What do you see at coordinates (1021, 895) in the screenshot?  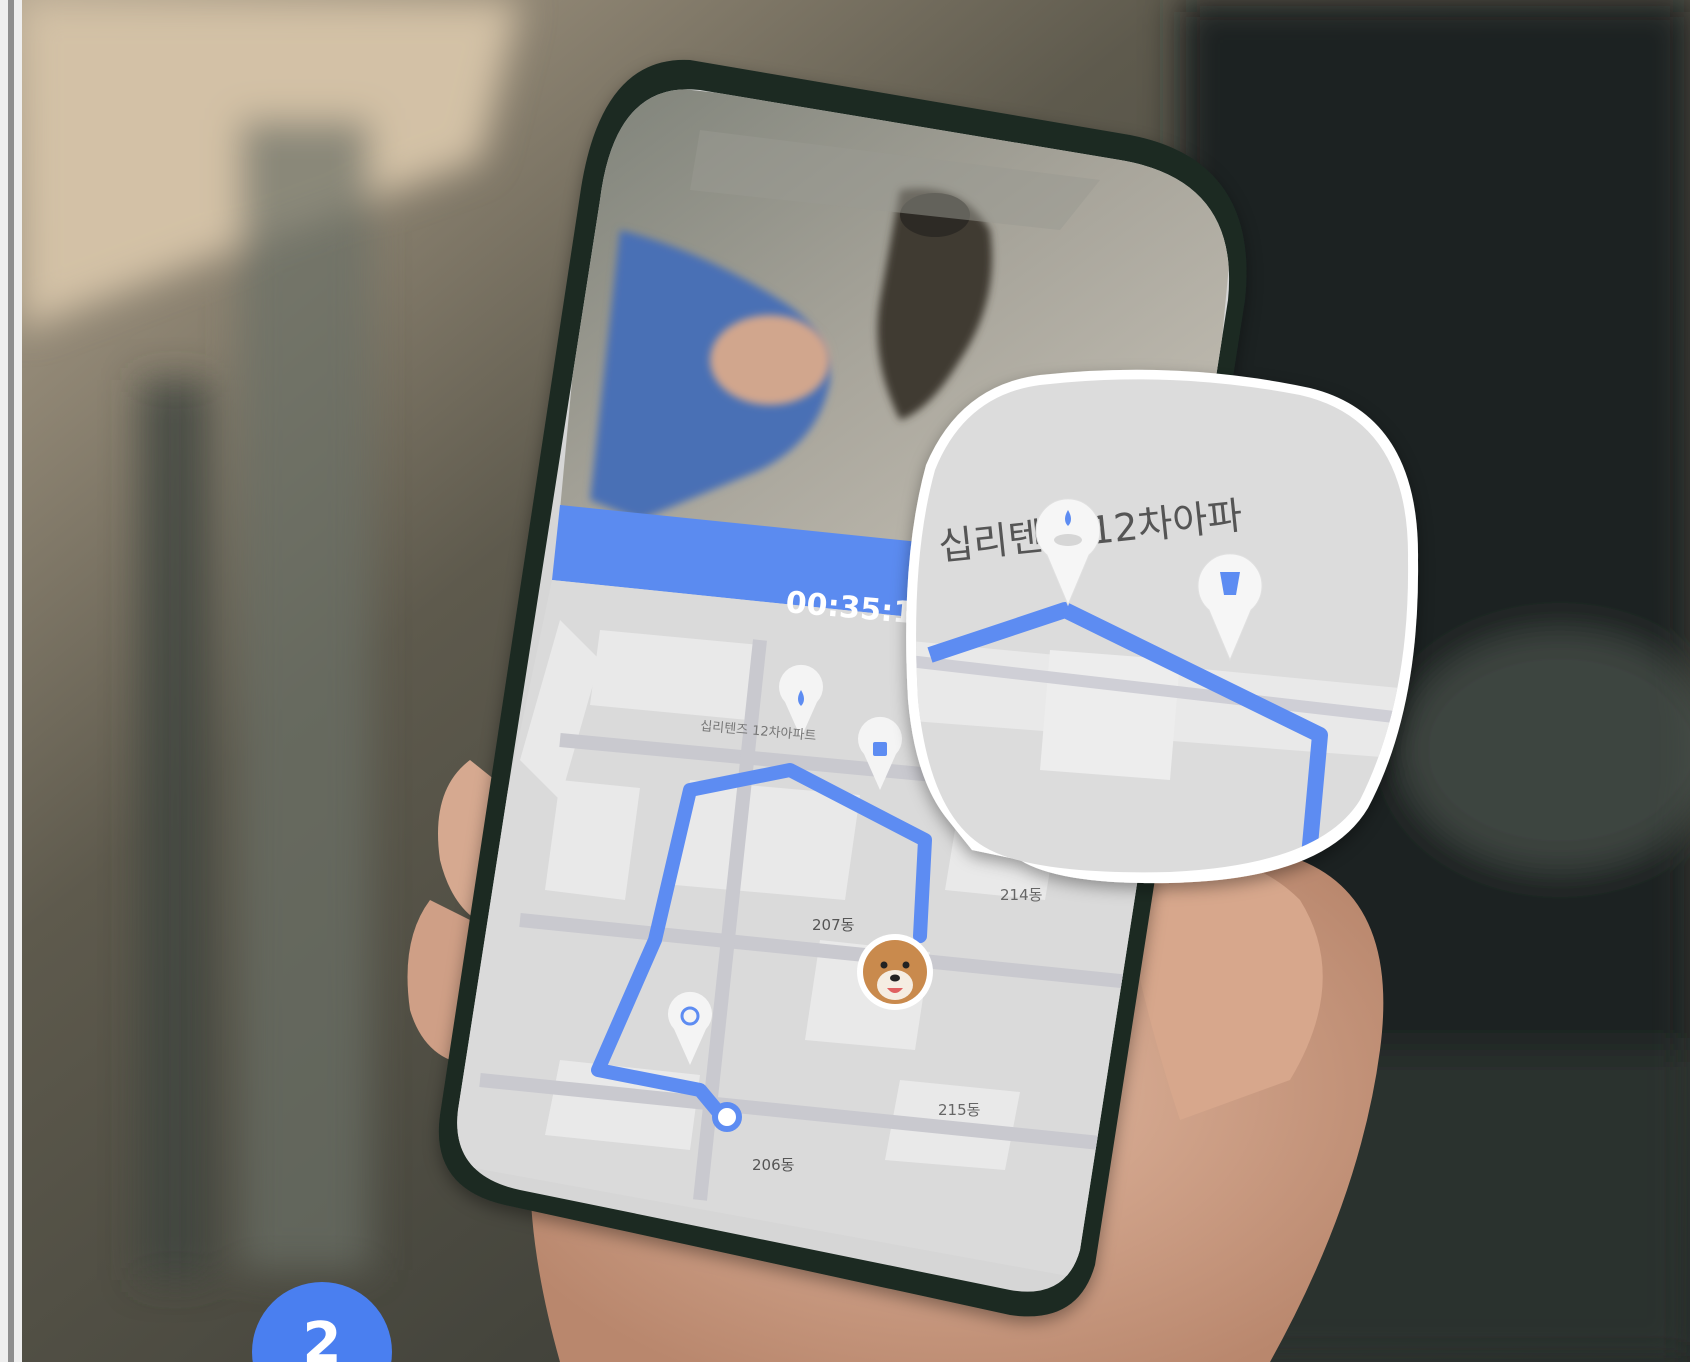 I see `building-label-214: 214동` at bounding box center [1021, 895].